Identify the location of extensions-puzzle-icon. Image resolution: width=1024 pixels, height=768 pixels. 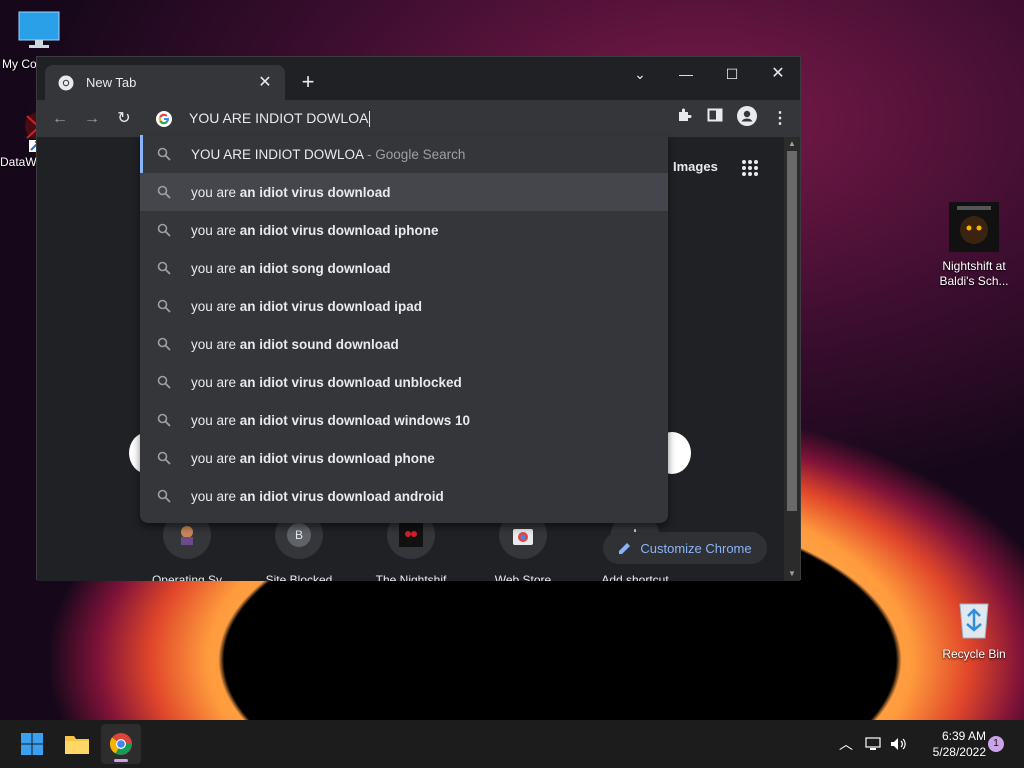
(684, 119).